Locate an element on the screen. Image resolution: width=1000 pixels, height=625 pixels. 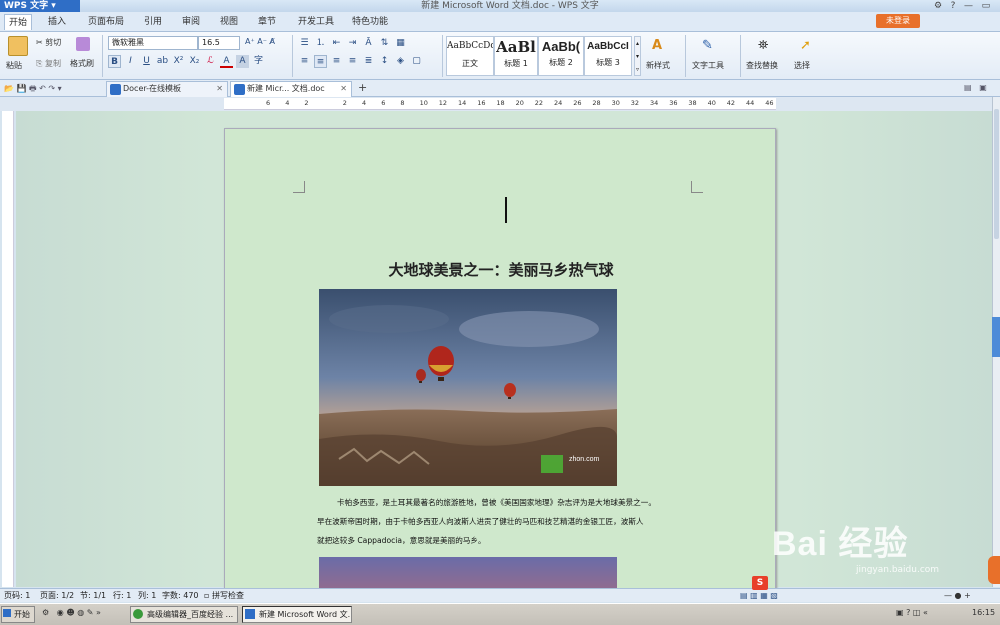
text-tools-icon: ✎ is located at coordinates (707, 45).